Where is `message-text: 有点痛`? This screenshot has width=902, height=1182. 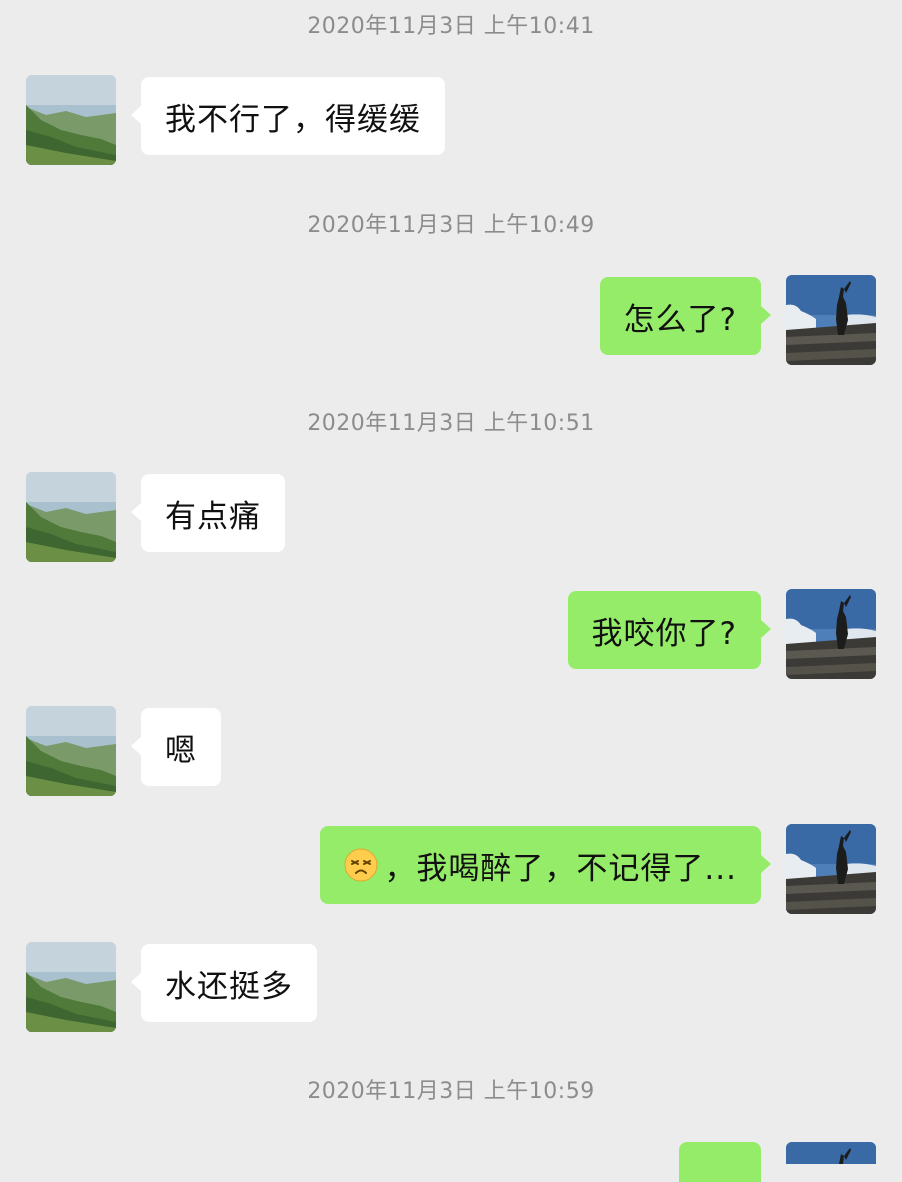 message-text: 有点痛 is located at coordinates (213, 516).